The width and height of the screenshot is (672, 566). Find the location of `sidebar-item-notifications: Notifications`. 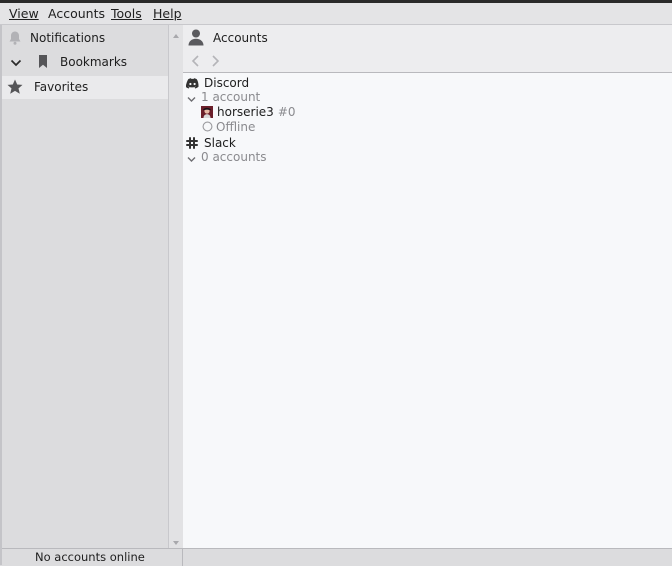

sidebar-item-notifications: Notifications is located at coordinates (85, 38).